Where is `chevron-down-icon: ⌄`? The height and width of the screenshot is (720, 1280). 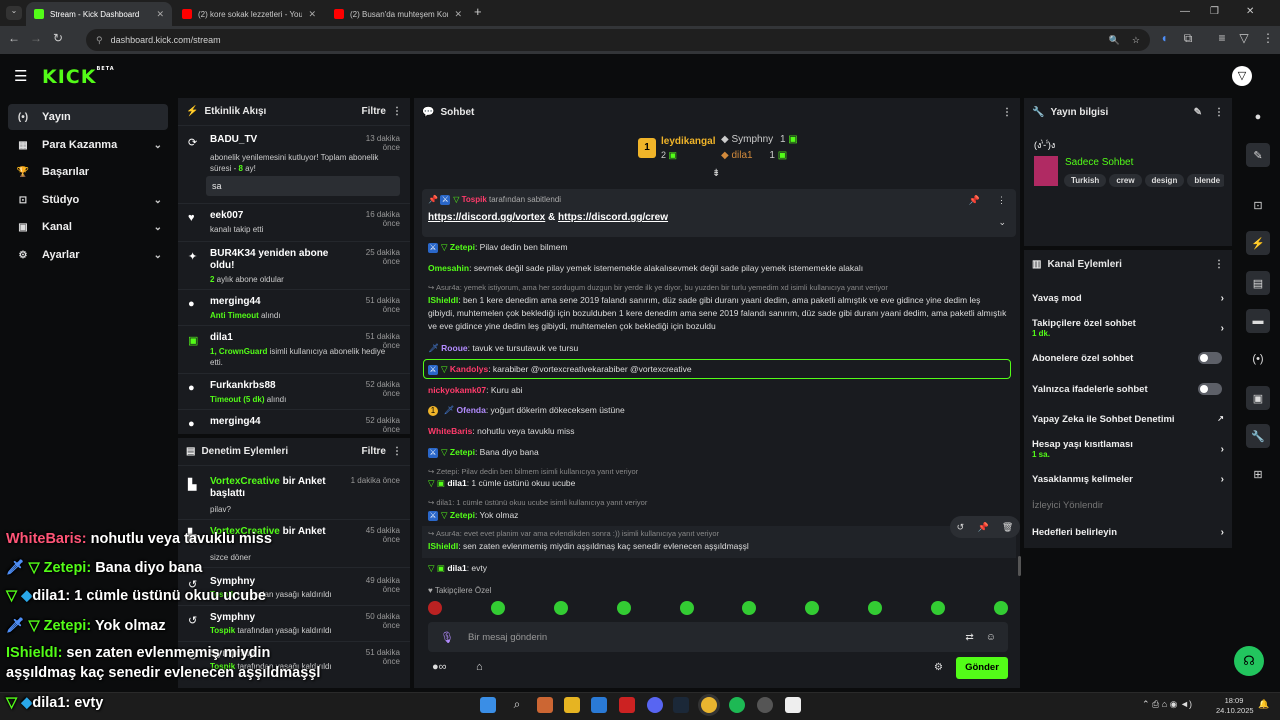
chevron-down-icon: ⌄ is located at coordinates (1002, 222).